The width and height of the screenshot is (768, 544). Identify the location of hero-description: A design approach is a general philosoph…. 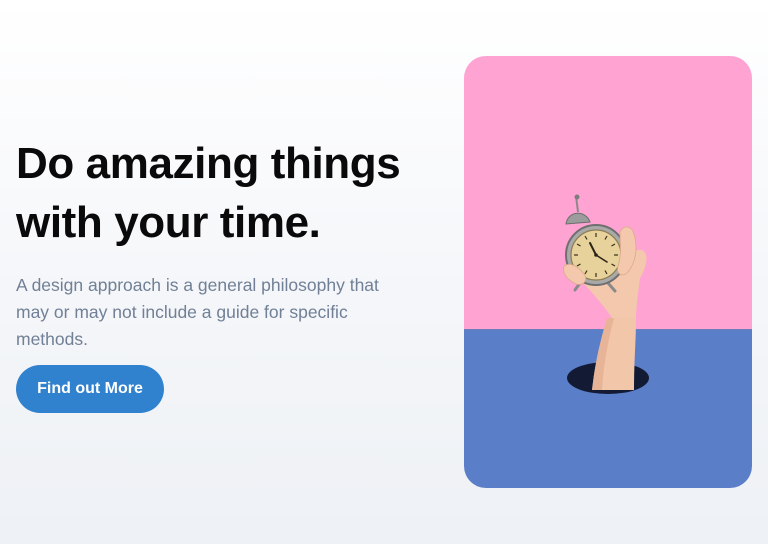
(197, 312).